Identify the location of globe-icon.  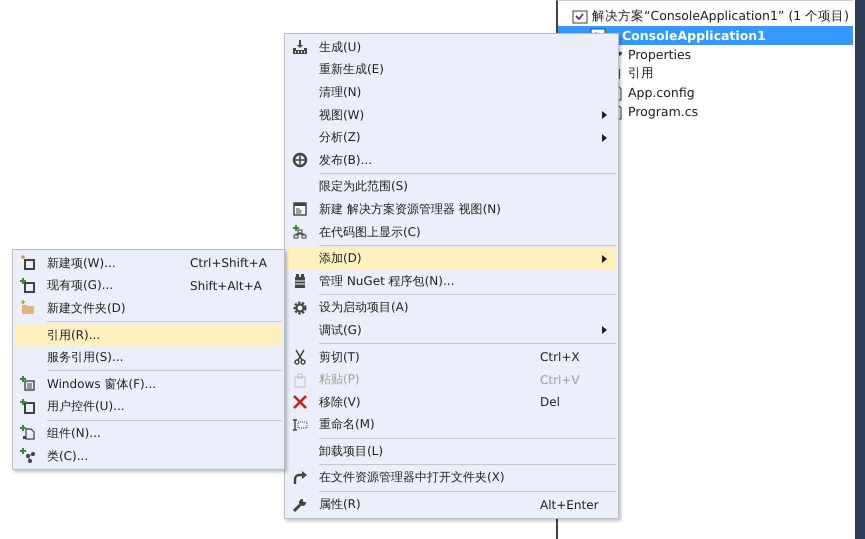
(300, 160).